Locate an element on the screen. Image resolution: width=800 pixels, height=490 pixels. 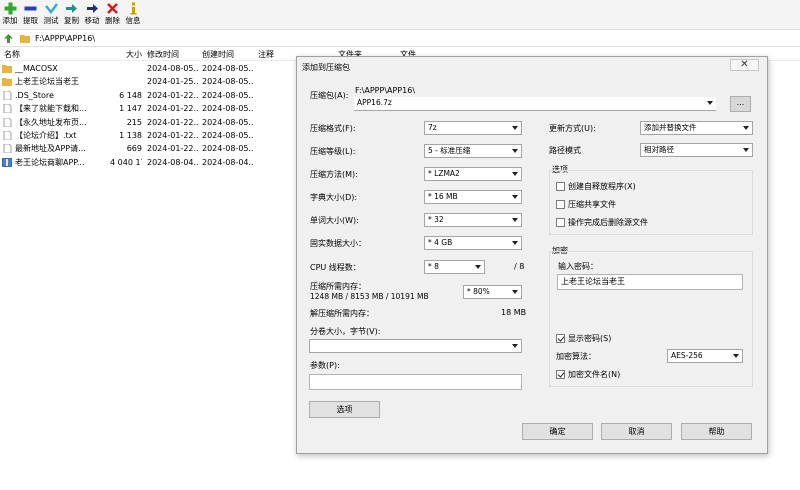
info-button: 信息 is located at coordinates (133, 15).